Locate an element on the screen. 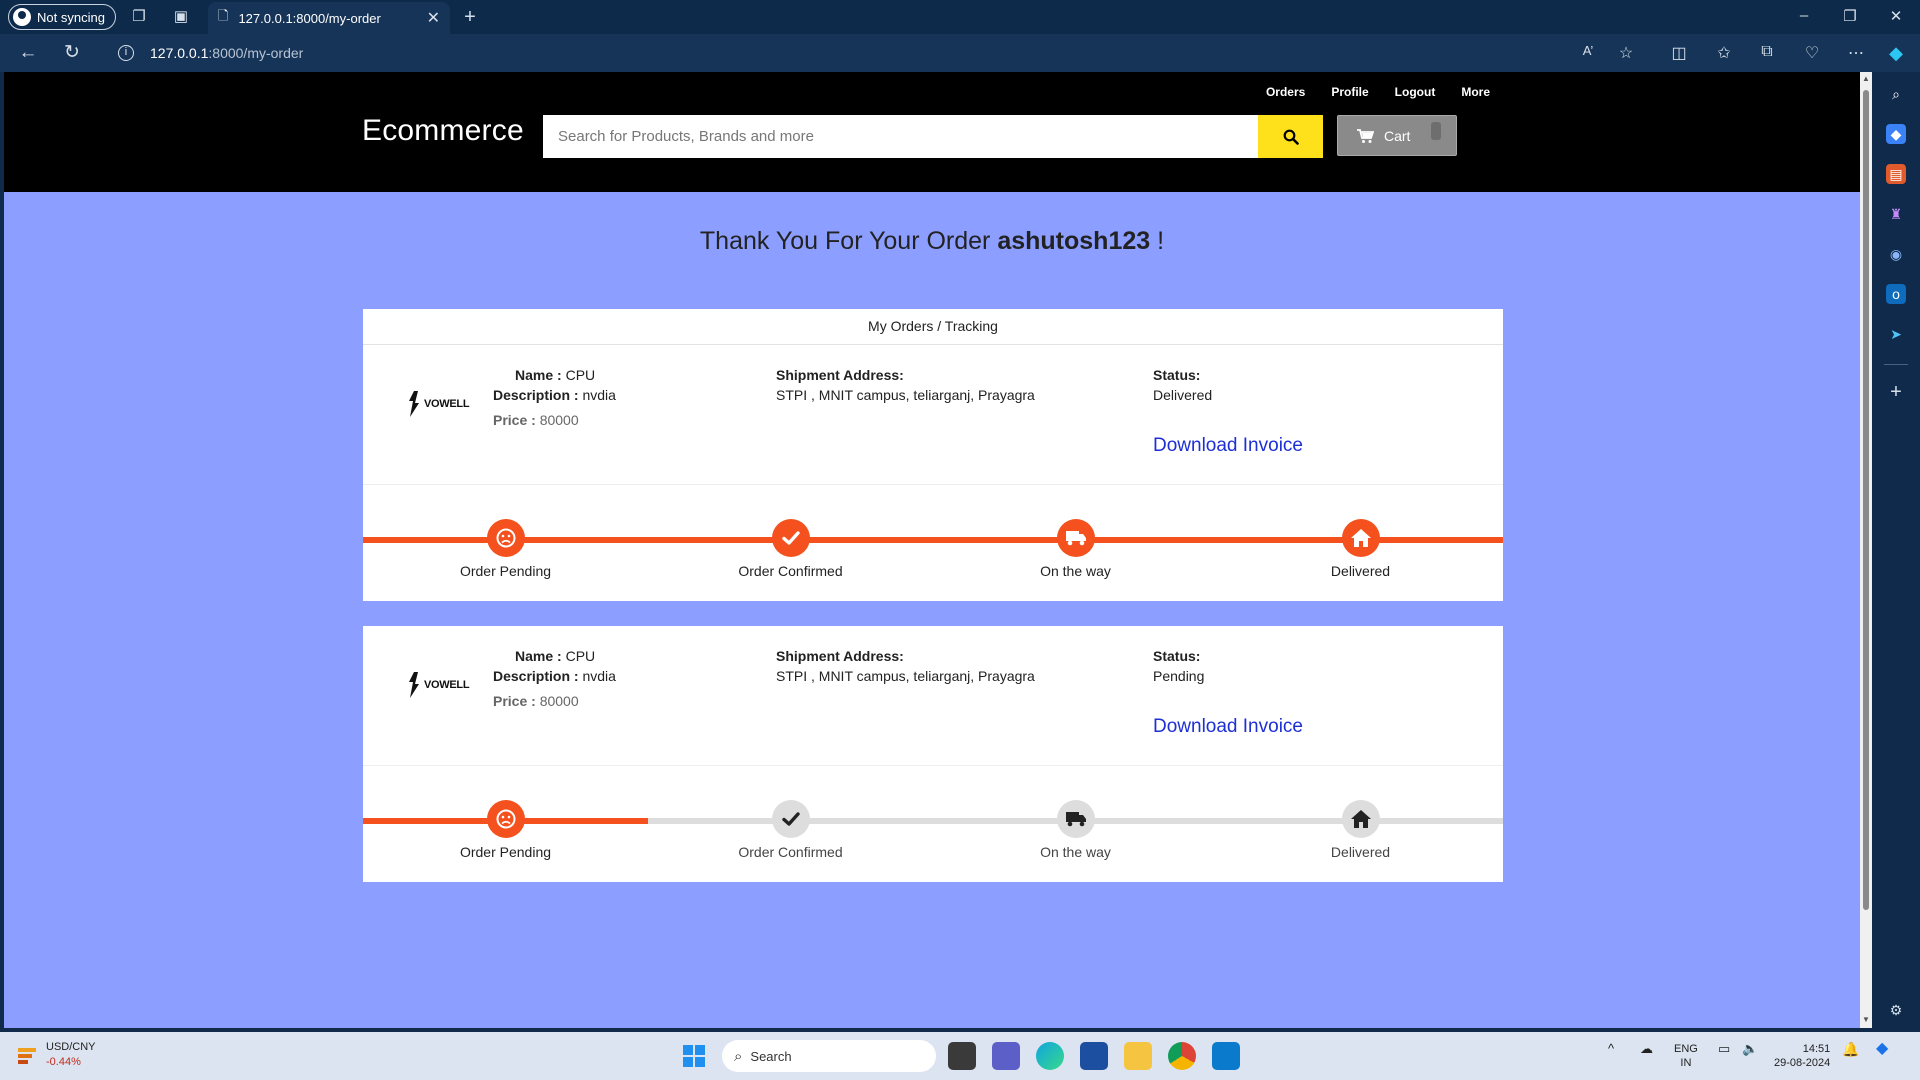 The height and width of the screenshot is (1080, 1920). tray-overflow-icon: ^ is located at coordinates (1611, 1049).